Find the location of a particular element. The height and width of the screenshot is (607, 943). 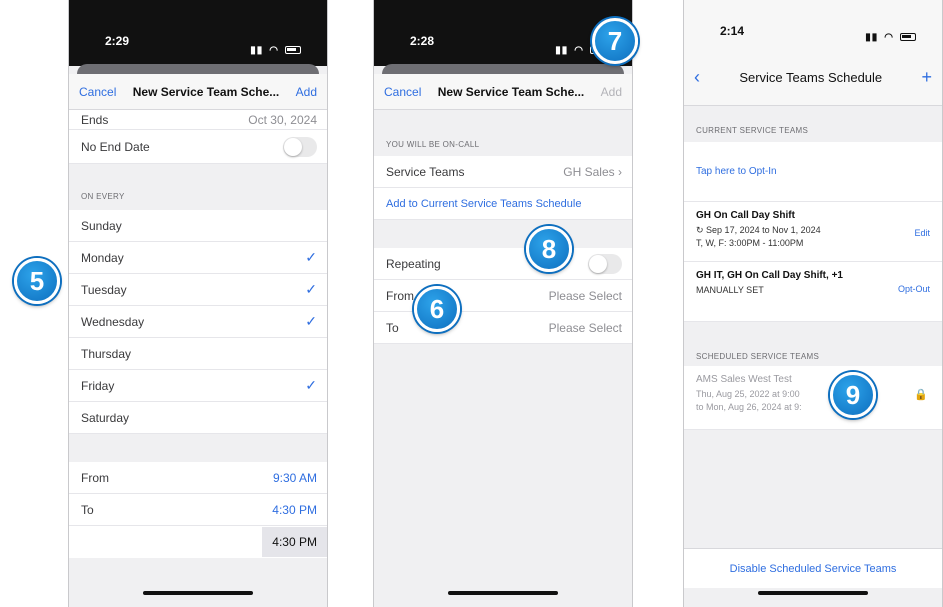

day-row: Tuesday ✓ is located at coordinates (198, 290).